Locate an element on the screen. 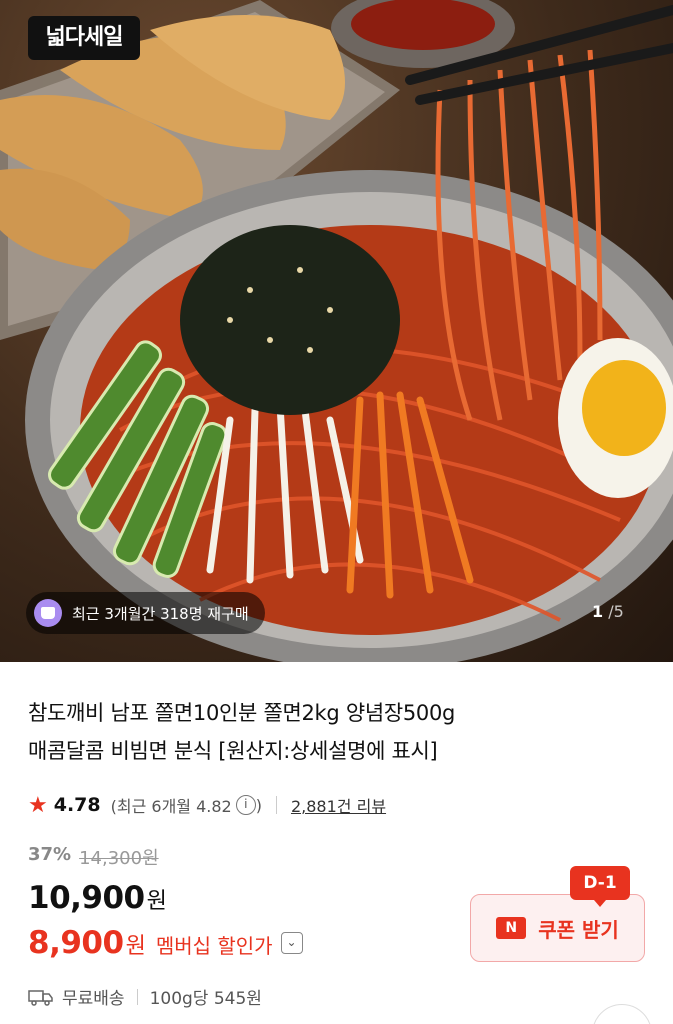  image-counter: 1 /5 is located at coordinates (608, 611).